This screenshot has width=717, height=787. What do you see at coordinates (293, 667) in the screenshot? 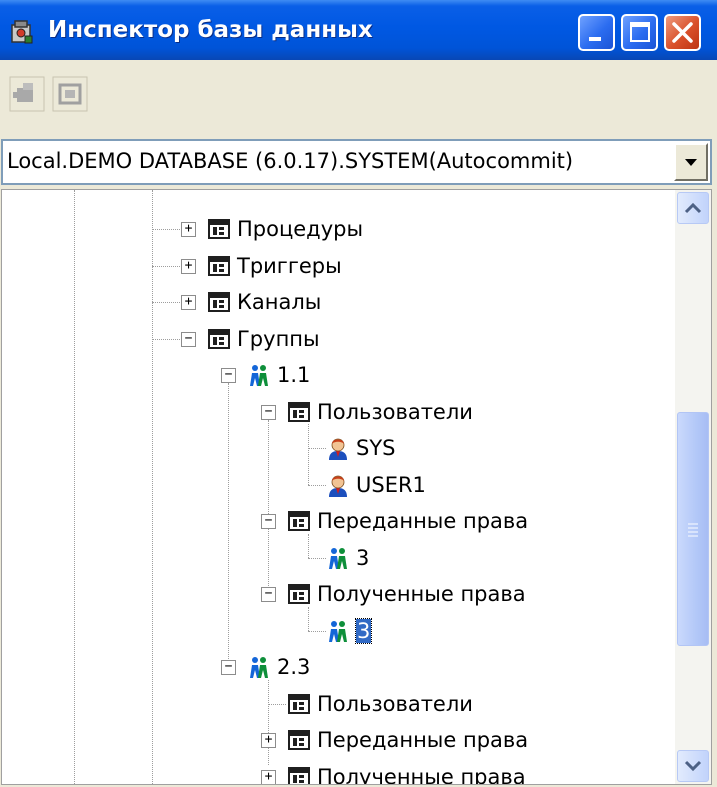
I see `tree-node-label: 2.3` at bounding box center [293, 667].